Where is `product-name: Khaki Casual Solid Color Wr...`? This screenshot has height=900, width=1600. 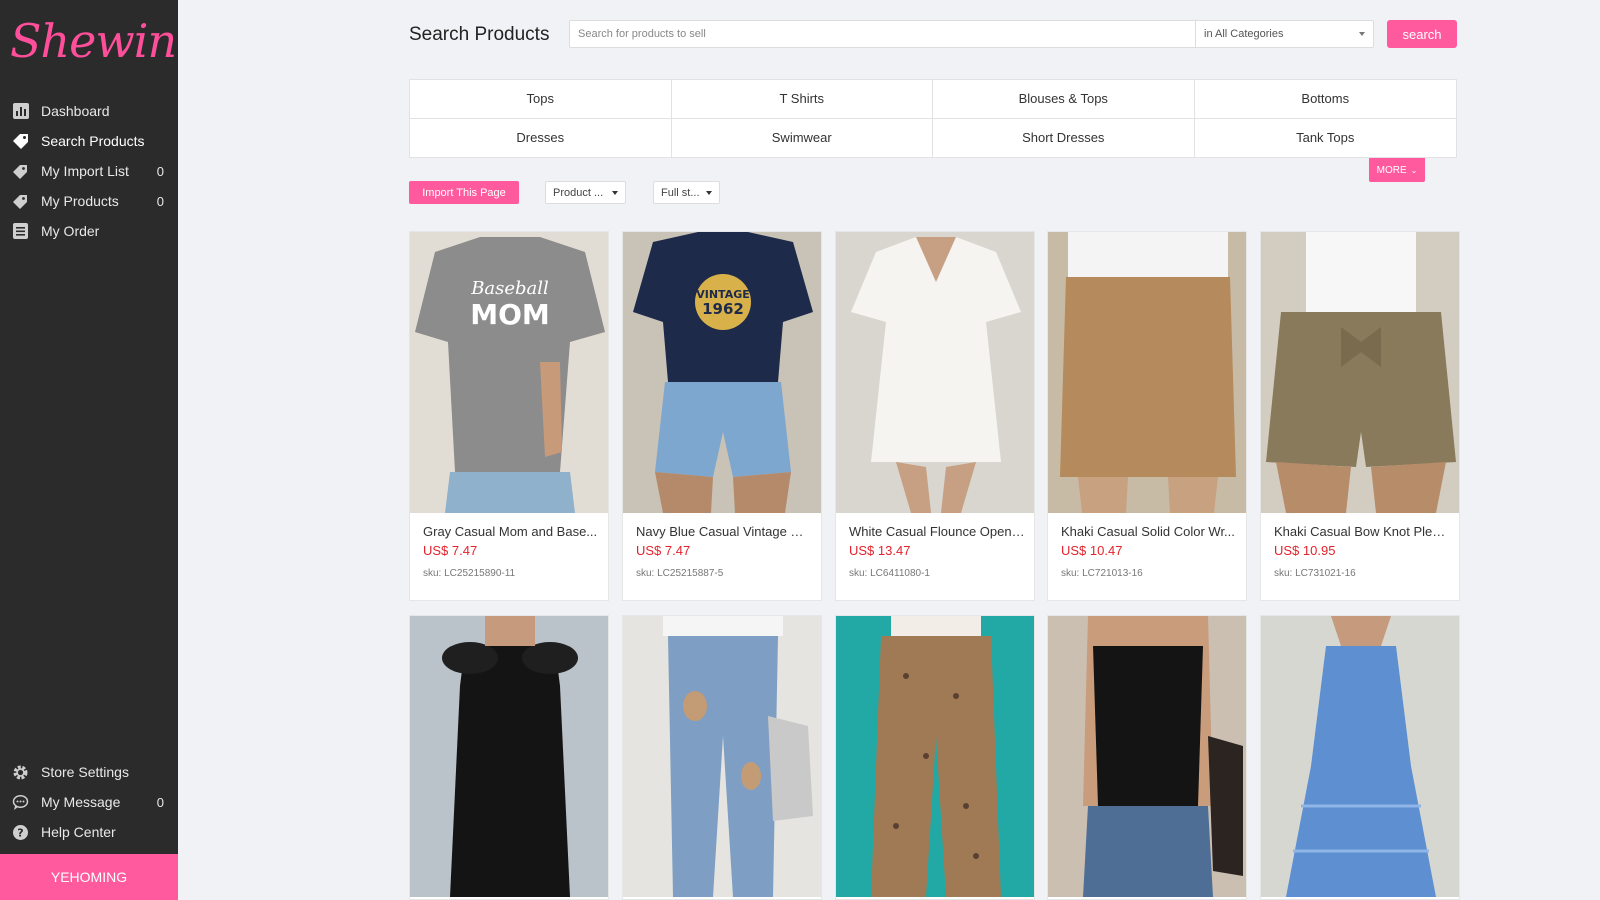
product-name: Khaki Casual Solid Color Wr... is located at coordinates (1149, 531).